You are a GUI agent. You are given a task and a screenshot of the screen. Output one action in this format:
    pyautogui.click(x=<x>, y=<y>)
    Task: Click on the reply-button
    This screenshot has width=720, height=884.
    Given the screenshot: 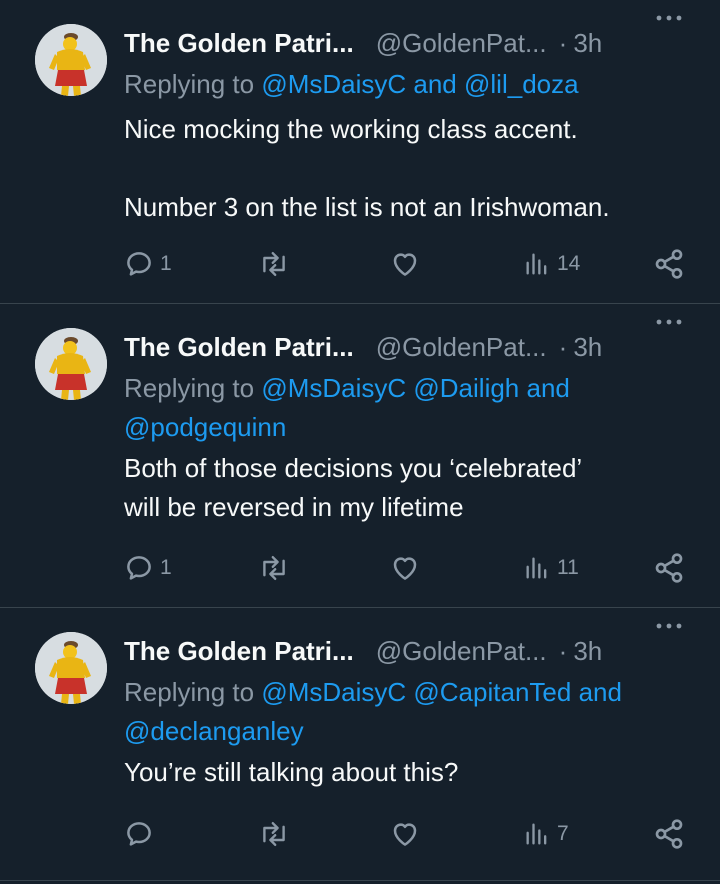 What is the action you would take?
    pyautogui.click(x=142, y=834)
    